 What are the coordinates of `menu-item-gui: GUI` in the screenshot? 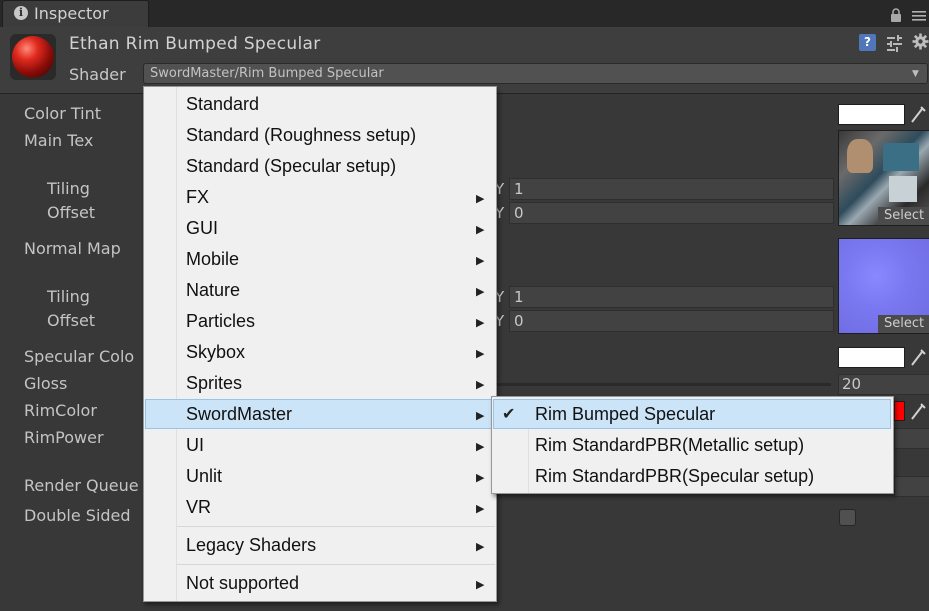 It's located at (202, 228).